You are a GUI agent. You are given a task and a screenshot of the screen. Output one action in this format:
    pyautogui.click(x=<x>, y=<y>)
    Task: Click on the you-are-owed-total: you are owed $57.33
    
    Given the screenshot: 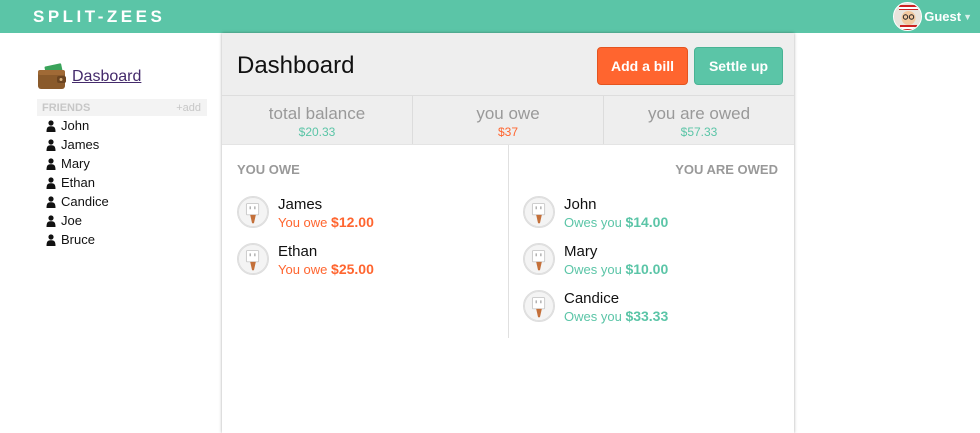 What is the action you would take?
    pyautogui.click(x=699, y=120)
    